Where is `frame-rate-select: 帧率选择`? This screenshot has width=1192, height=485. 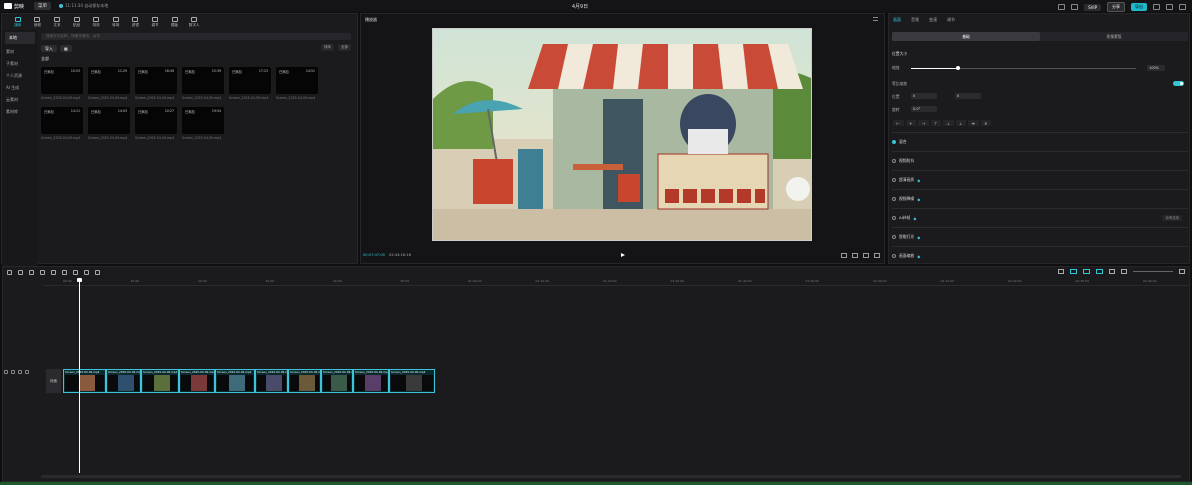 frame-rate-select: 帧率选择 is located at coordinates (1172, 218).